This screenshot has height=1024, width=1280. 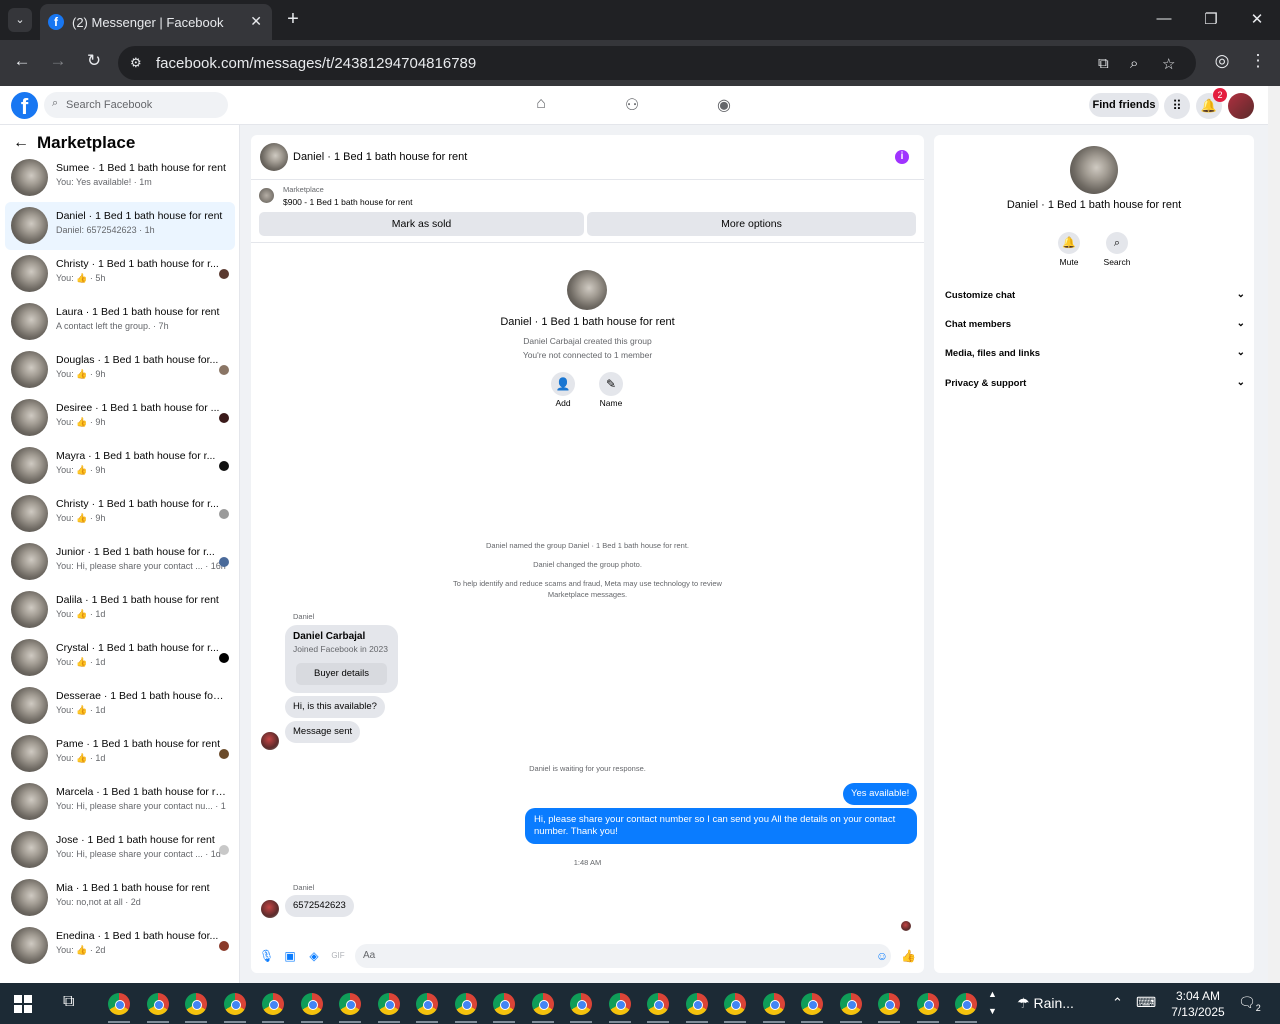 What do you see at coordinates (1211, 19) in the screenshot?
I see `restore-button: ❐` at bounding box center [1211, 19].